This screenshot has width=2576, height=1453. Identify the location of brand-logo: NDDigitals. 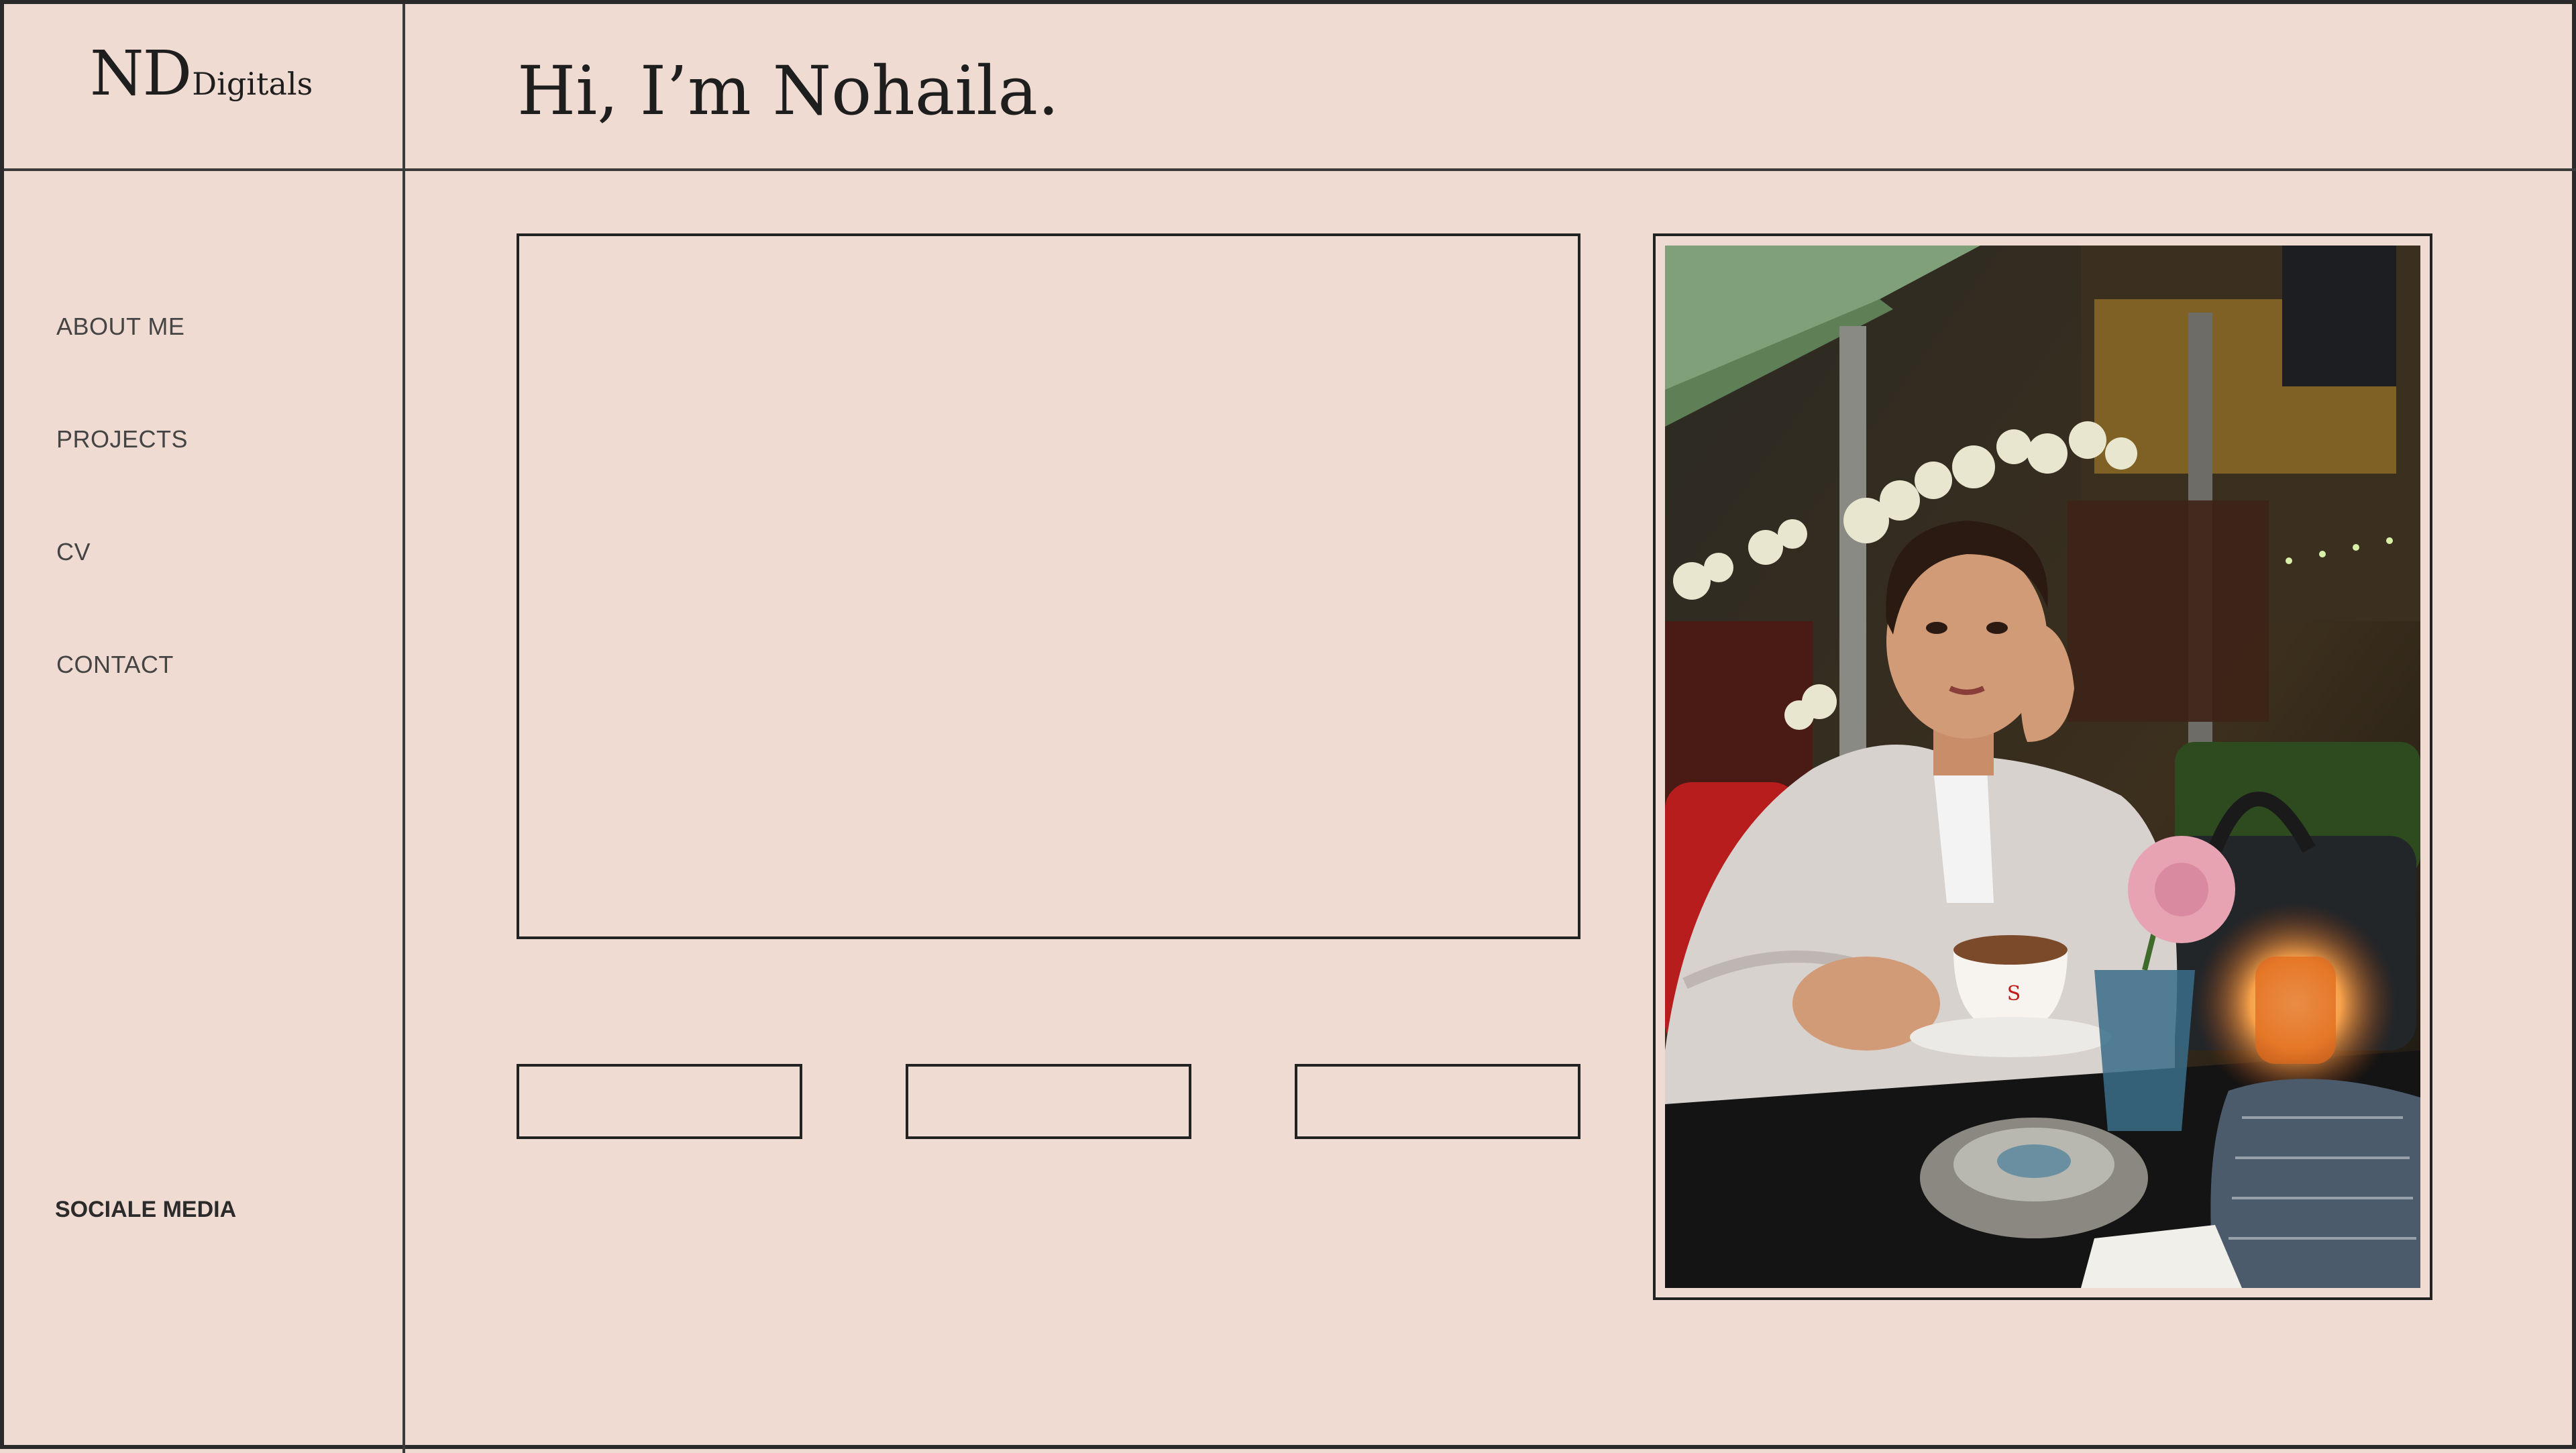
(201, 80).